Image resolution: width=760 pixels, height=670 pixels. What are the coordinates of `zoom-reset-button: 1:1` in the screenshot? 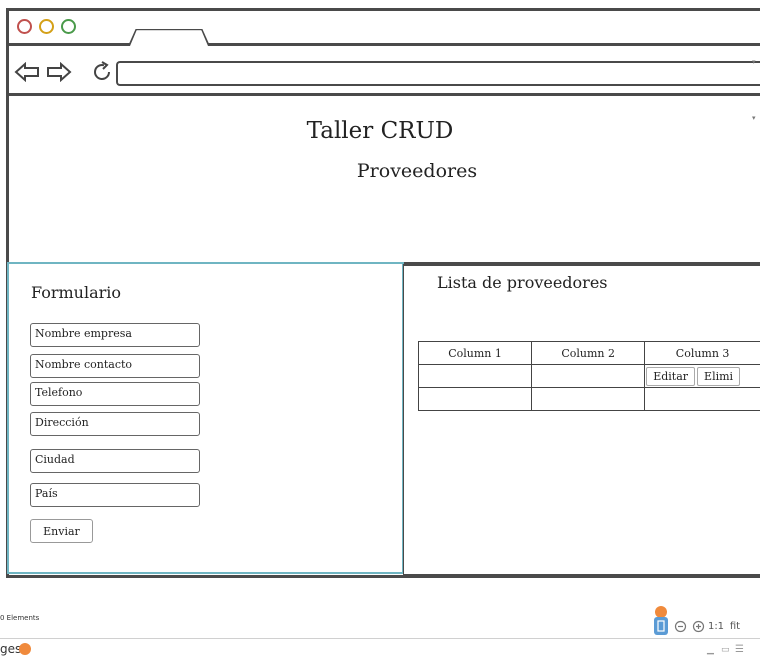 It's located at (716, 626).